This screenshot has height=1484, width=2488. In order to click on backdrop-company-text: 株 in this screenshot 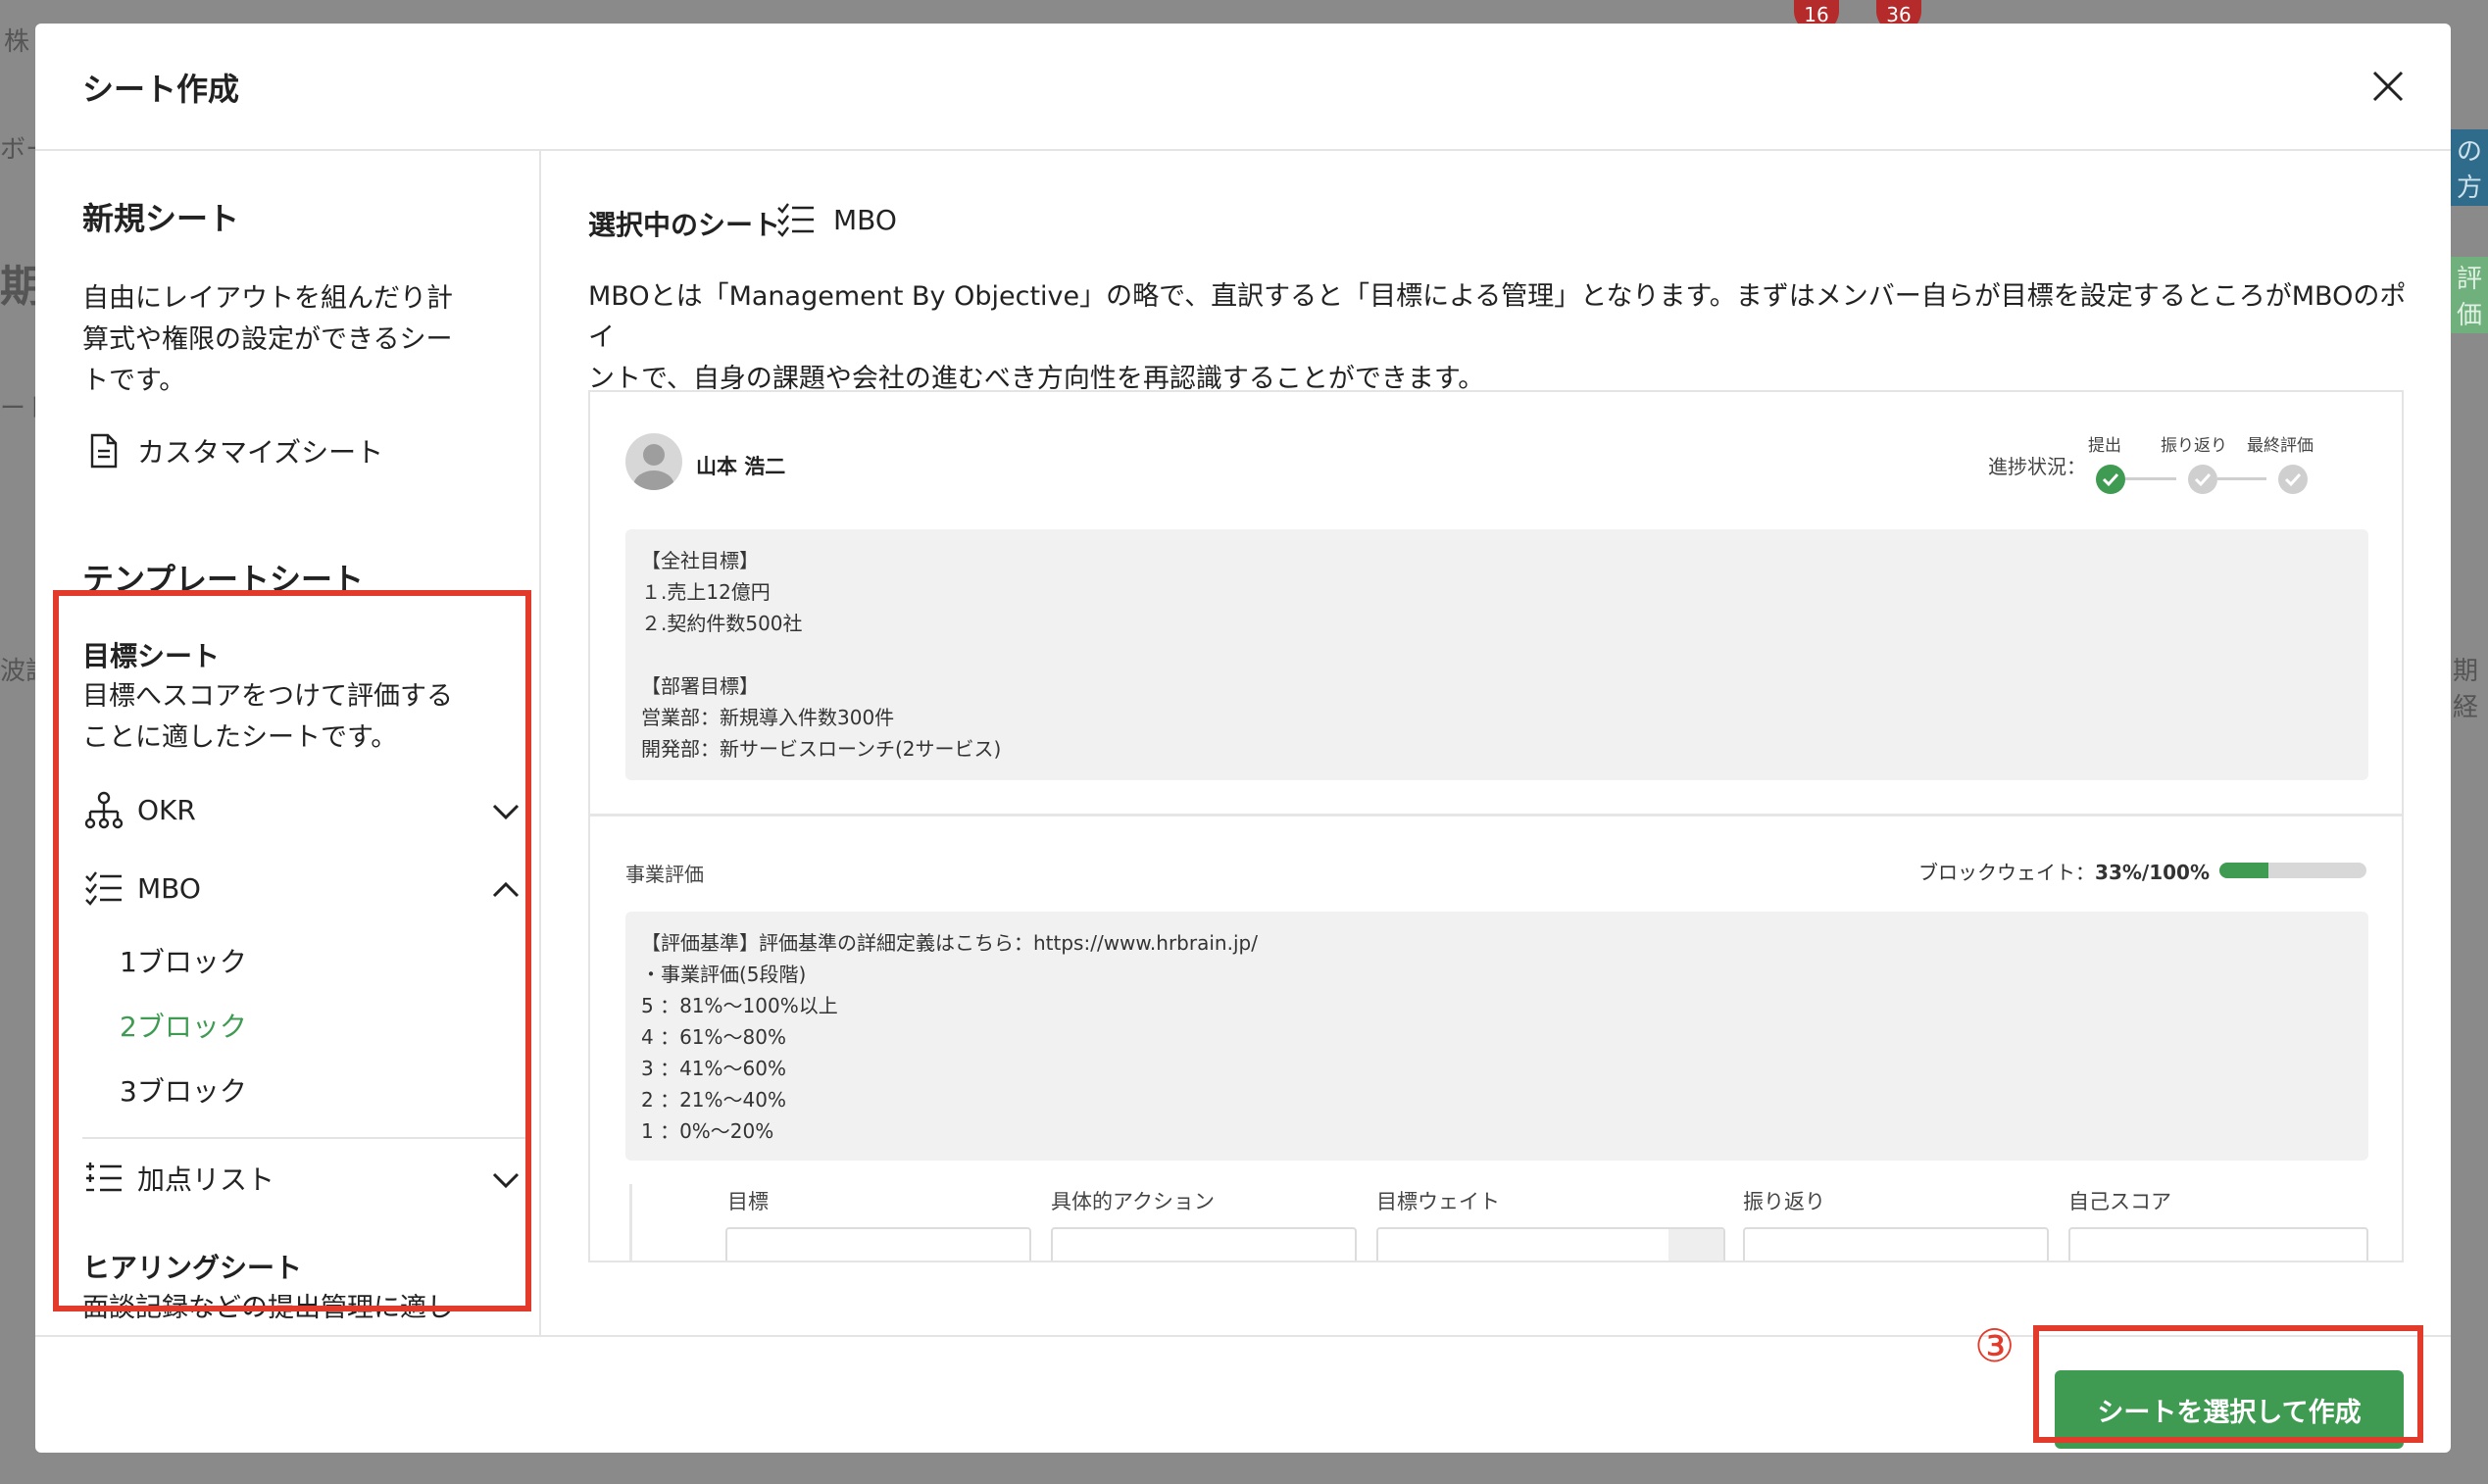, I will do `click(17, 42)`.